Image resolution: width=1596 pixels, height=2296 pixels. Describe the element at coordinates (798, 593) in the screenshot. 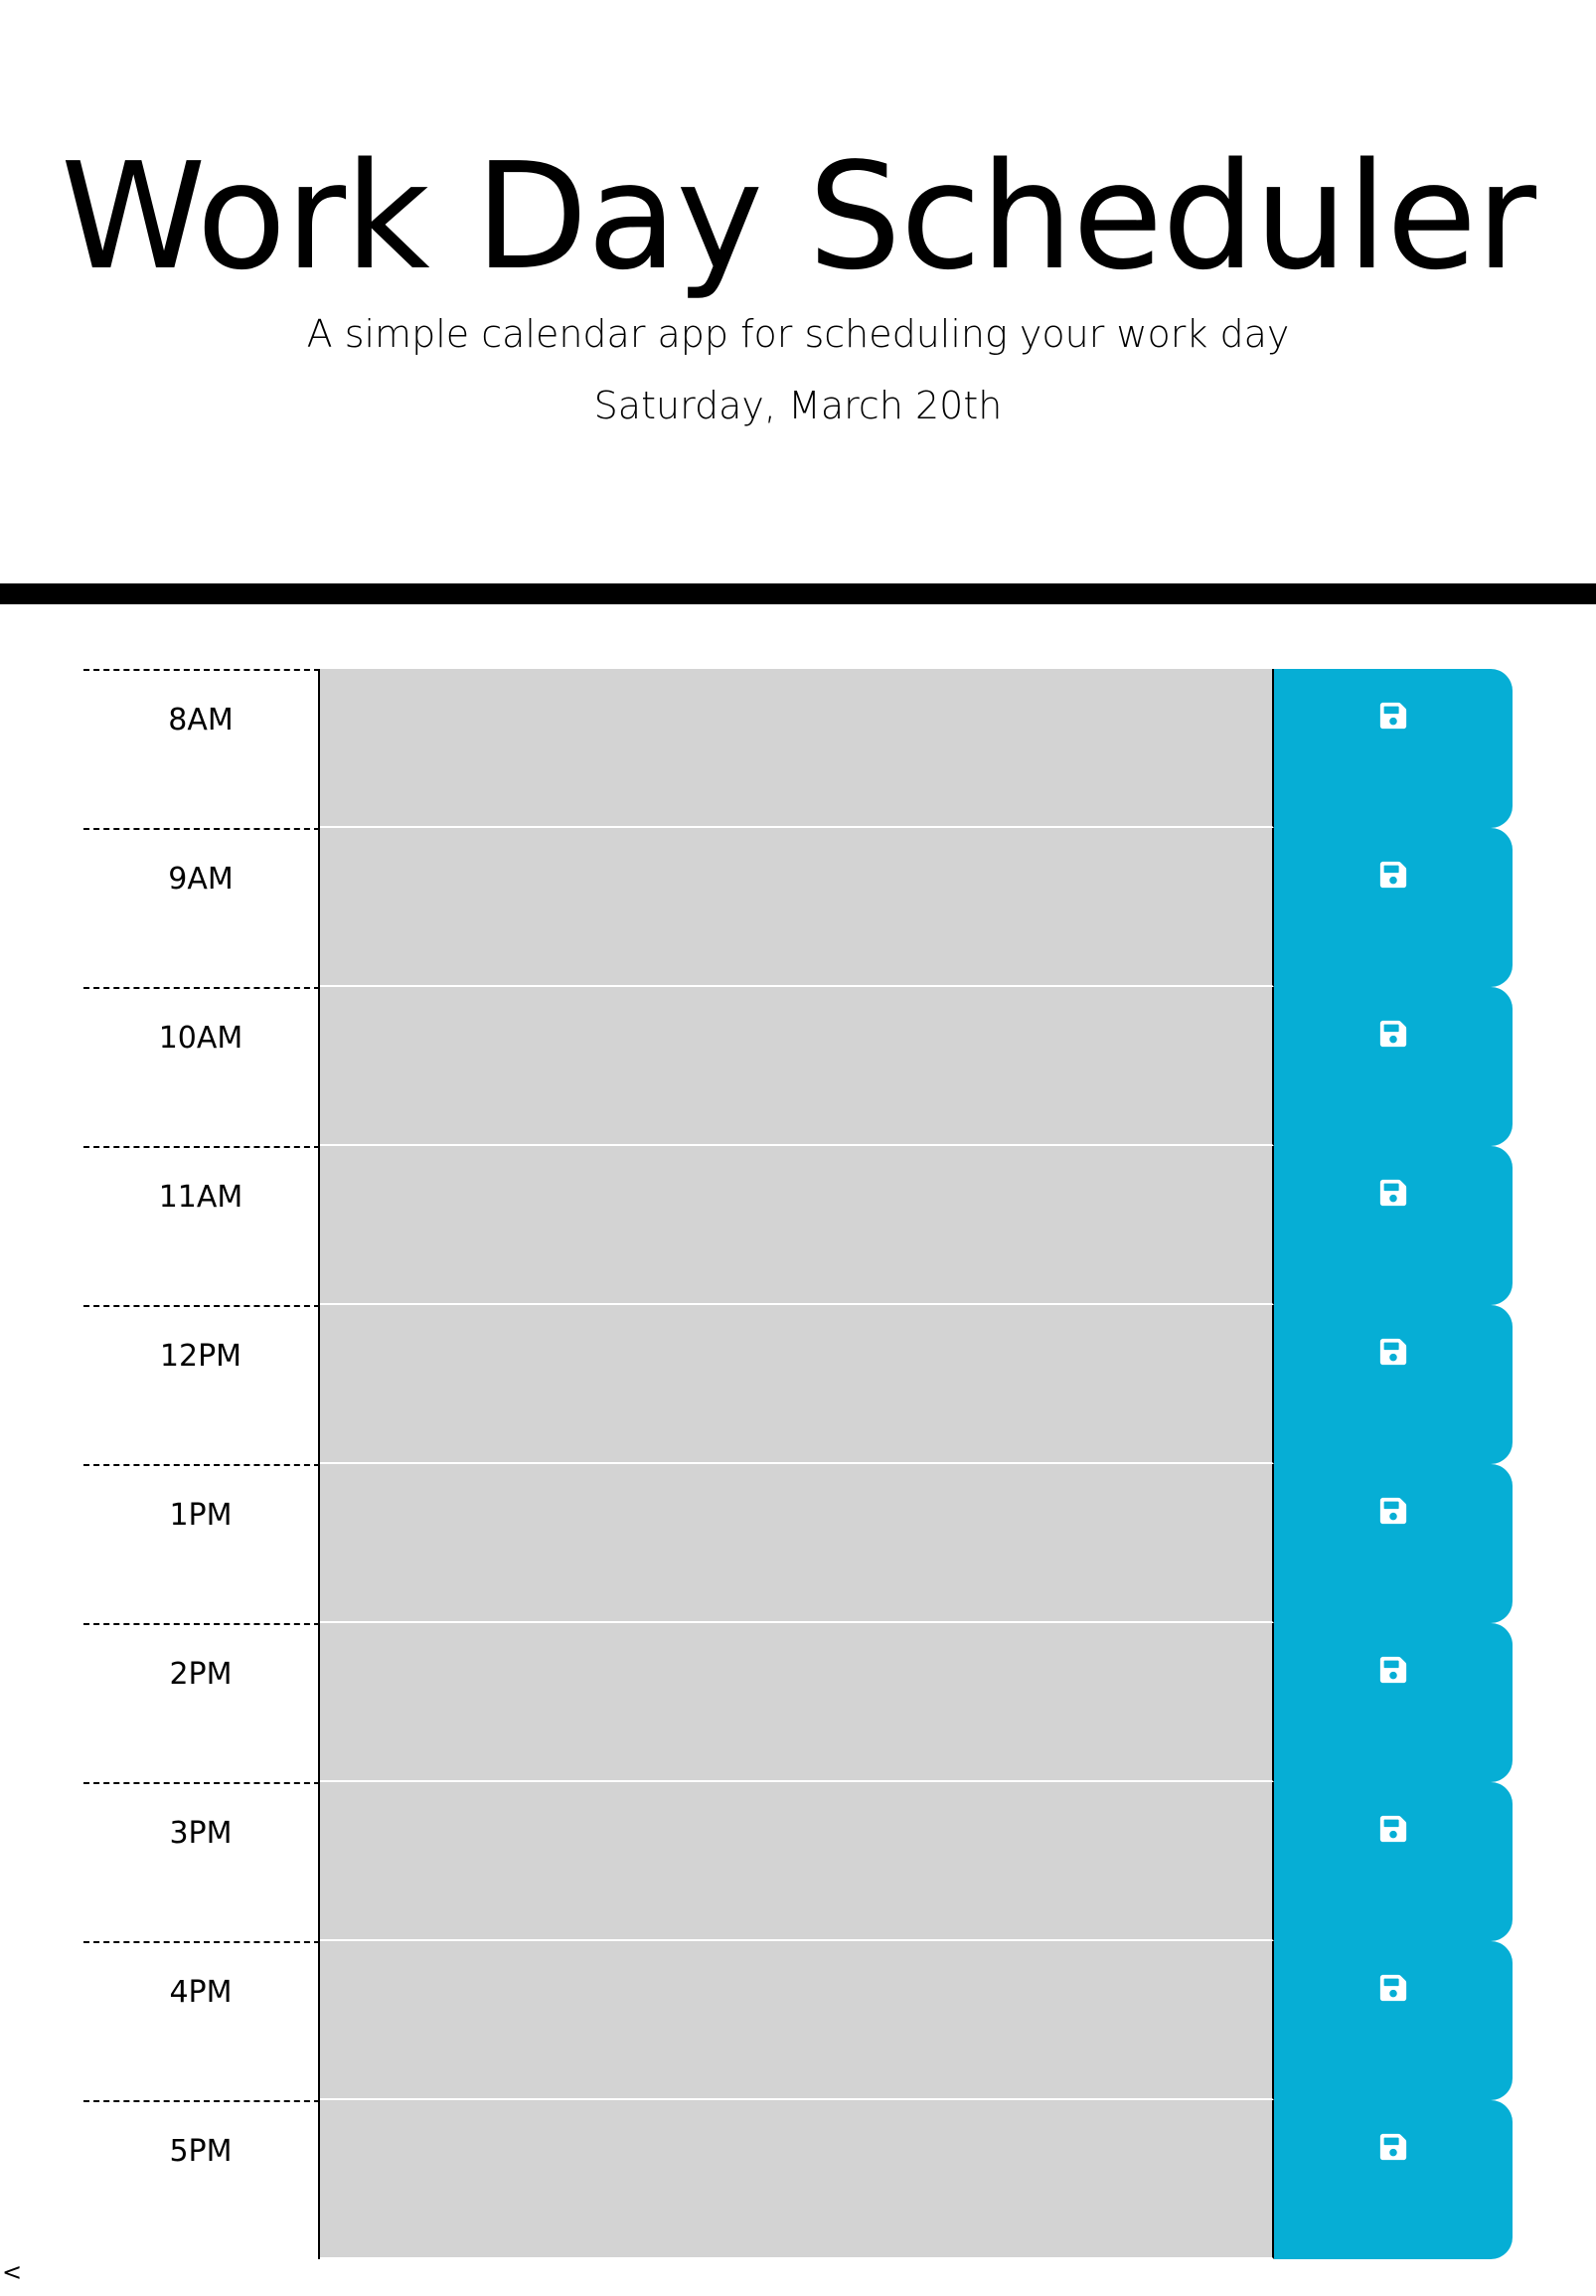

I see `header-divider` at that location.